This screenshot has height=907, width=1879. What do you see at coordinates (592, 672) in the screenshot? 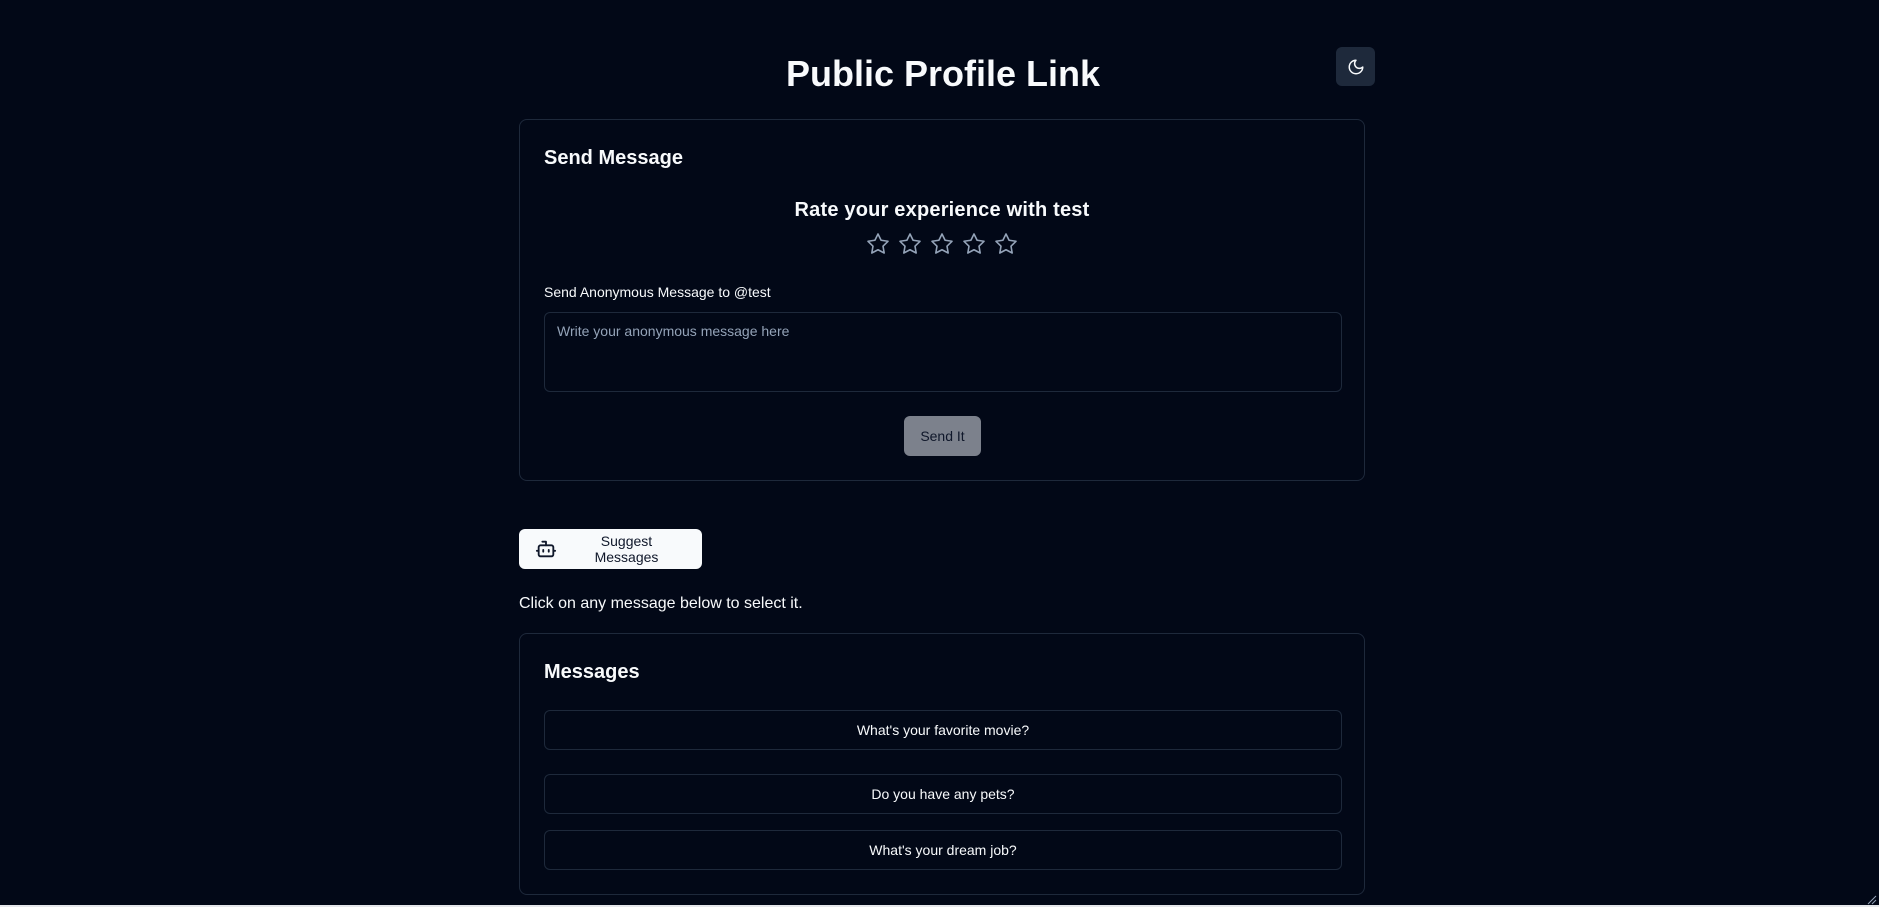
I see `messages-title: Messages` at bounding box center [592, 672].